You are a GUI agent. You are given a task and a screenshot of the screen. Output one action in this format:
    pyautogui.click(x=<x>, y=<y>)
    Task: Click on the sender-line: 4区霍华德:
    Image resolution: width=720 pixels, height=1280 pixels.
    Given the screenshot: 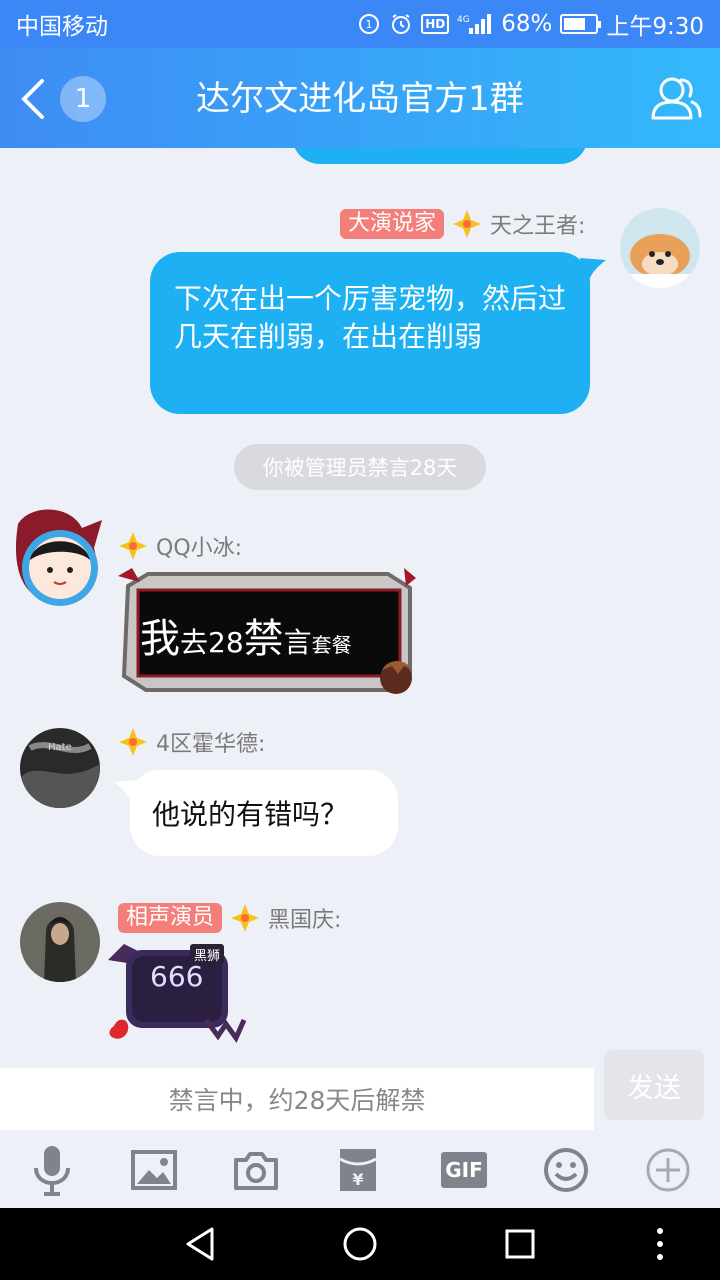 What is the action you would take?
    pyautogui.click(x=191, y=742)
    